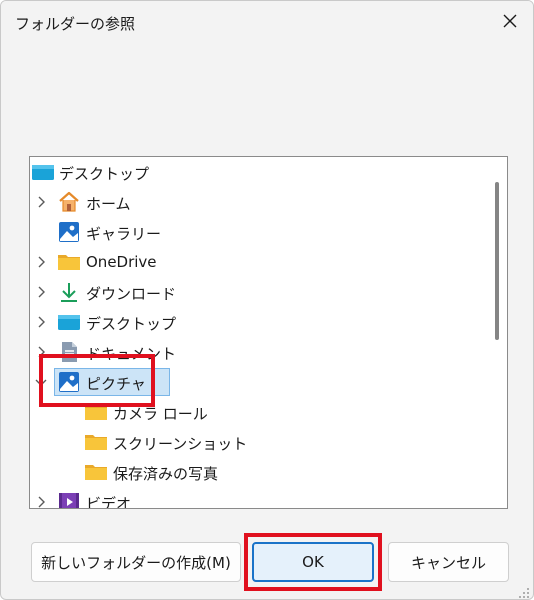 The image size is (534, 600). What do you see at coordinates (255, 232) in the screenshot?
I see `tree-item-gallery: ギャラリー` at bounding box center [255, 232].